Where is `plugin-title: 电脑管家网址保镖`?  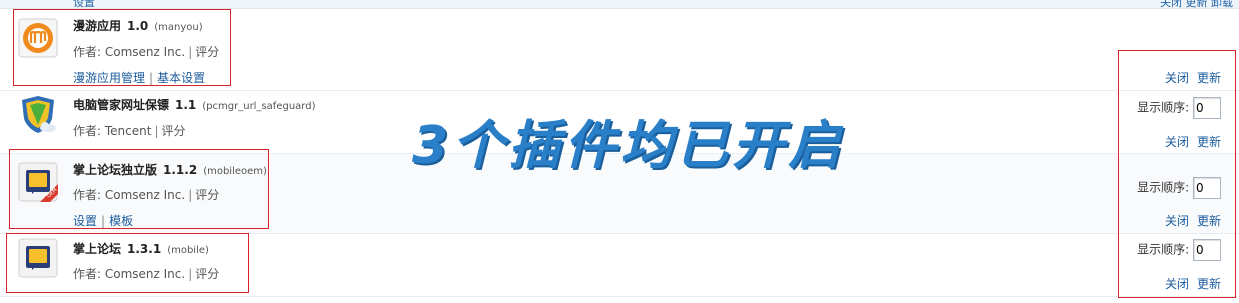 plugin-title: 电脑管家网址保镖 is located at coordinates (121, 105).